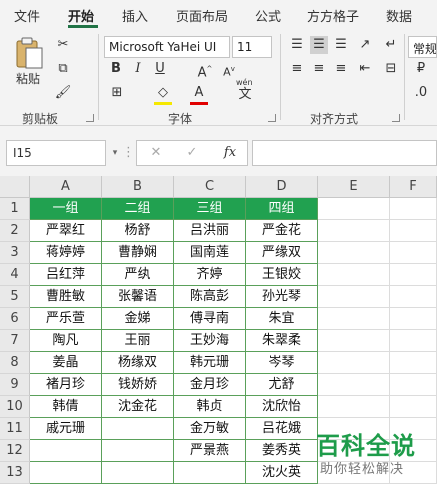 The height and width of the screenshot is (486, 437). Describe the element at coordinates (399, 15) in the screenshot. I see `tab-data: 数据` at that location.